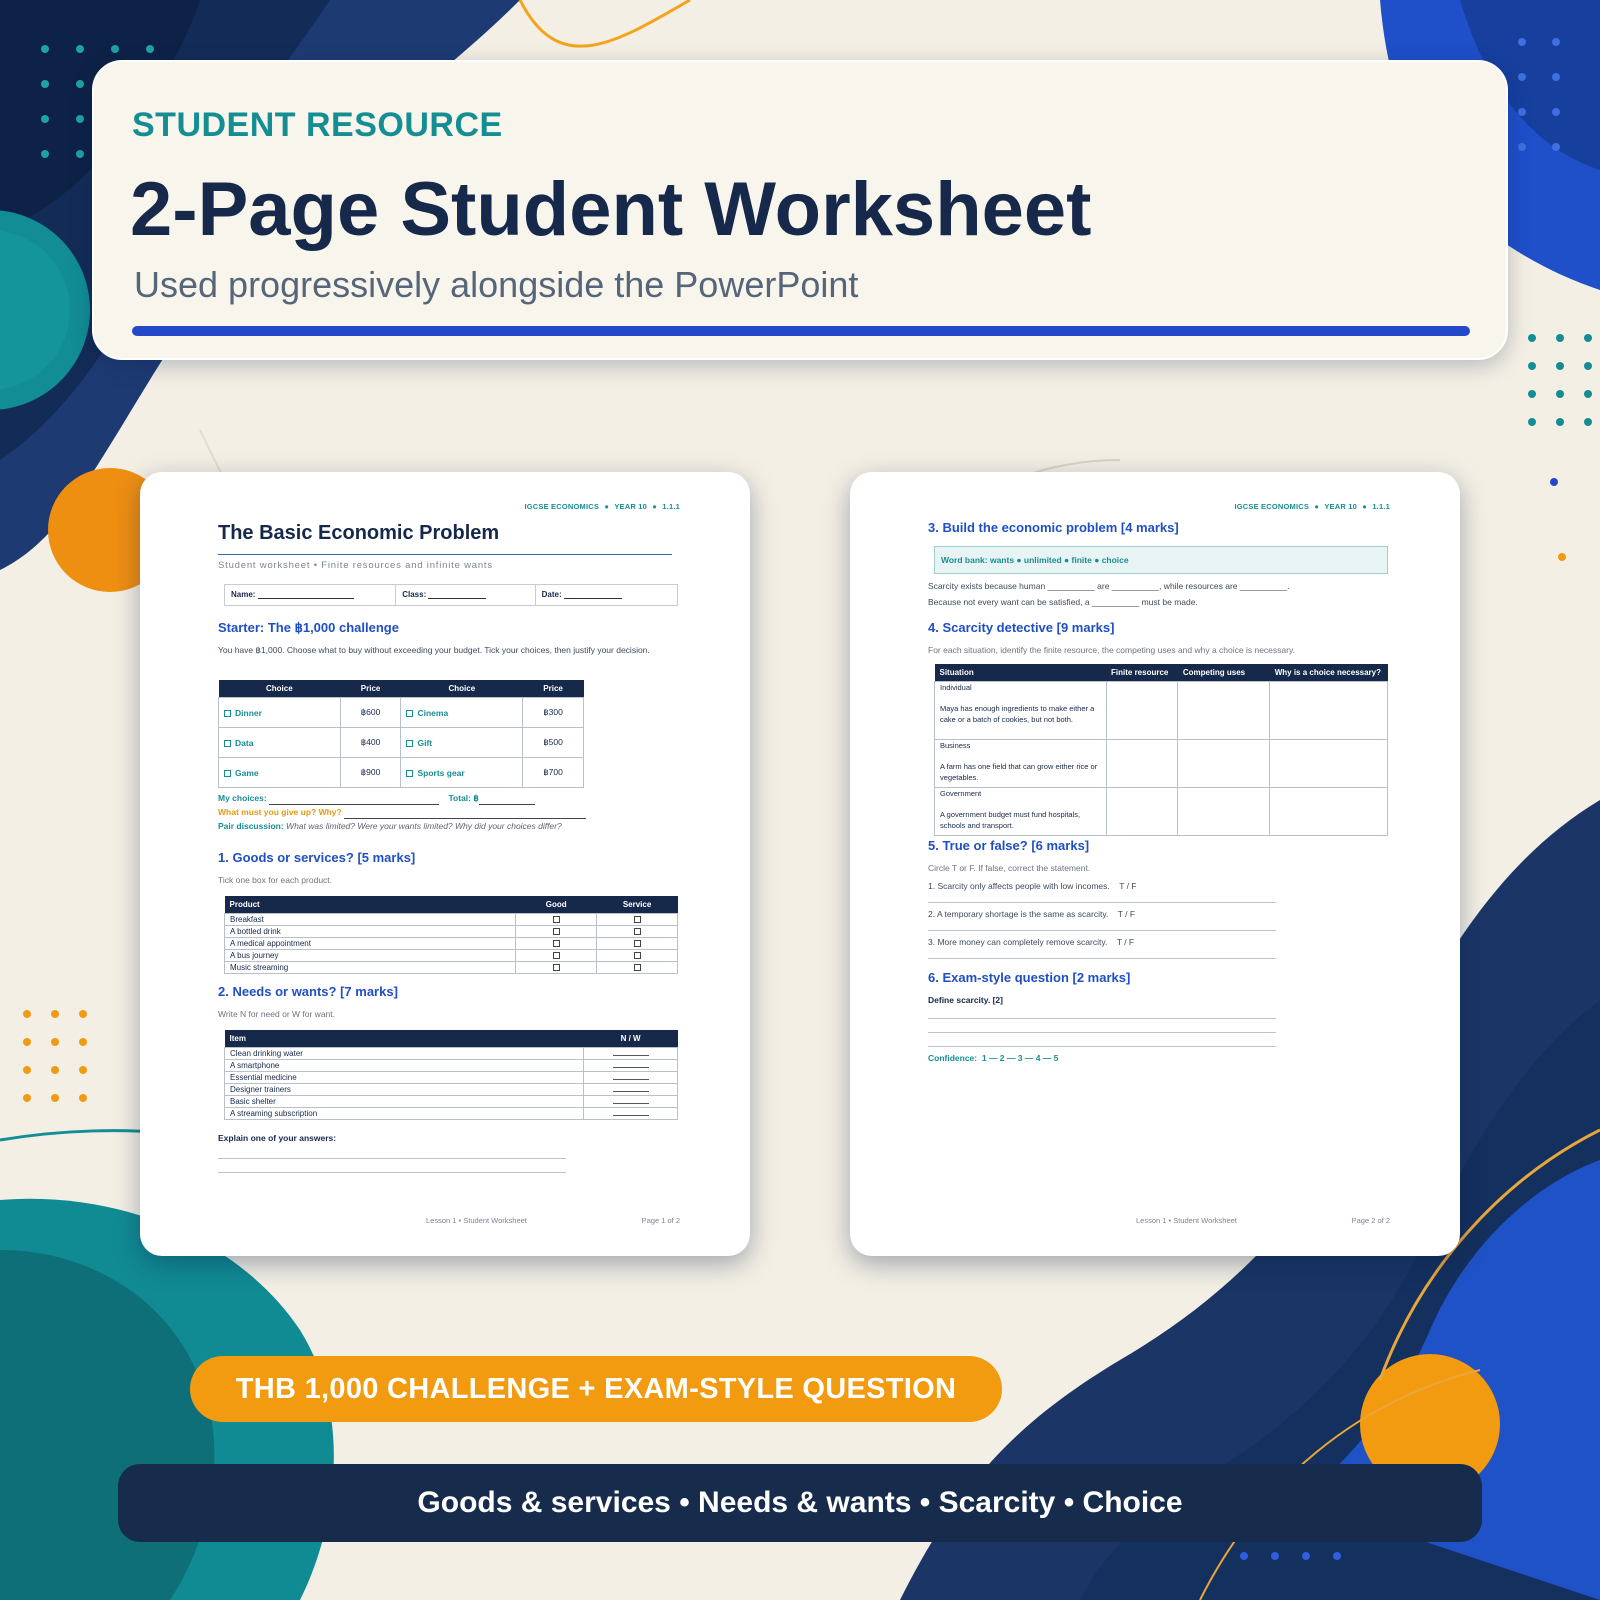 The width and height of the screenshot is (1600, 1600). What do you see at coordinates (279, 742) in the screenshot?
I see `choice-option: Data` at bounding box center [279, 742].